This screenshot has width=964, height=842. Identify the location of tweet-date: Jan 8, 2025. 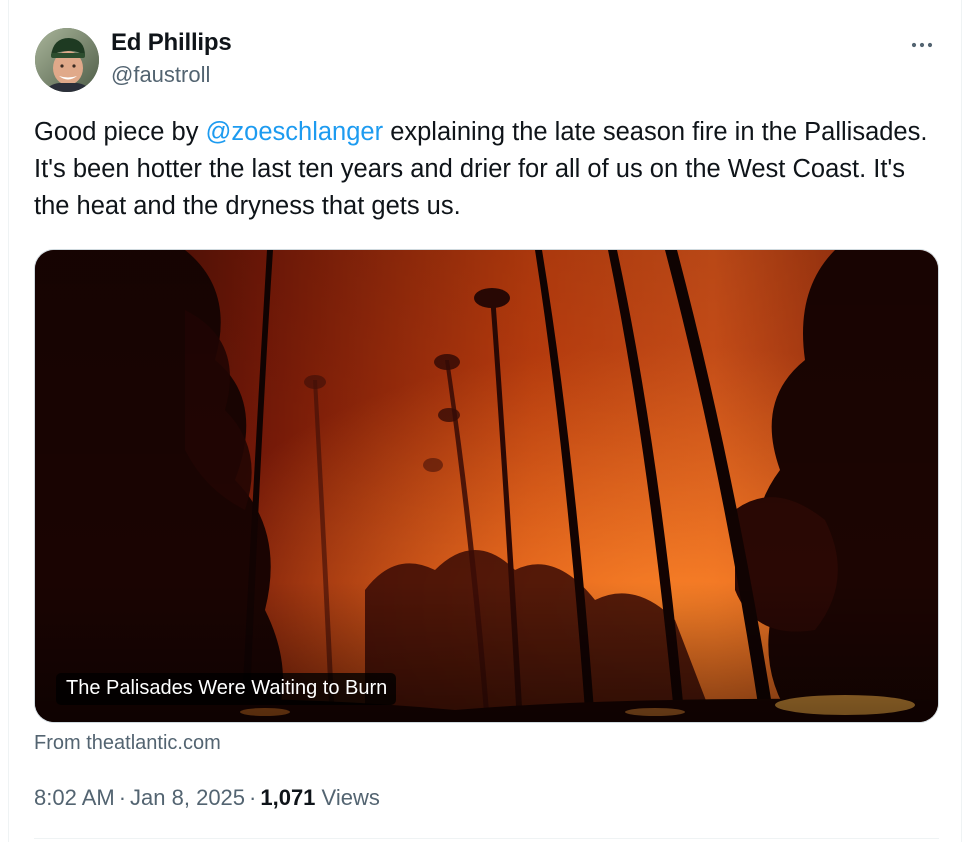
(187, 797).